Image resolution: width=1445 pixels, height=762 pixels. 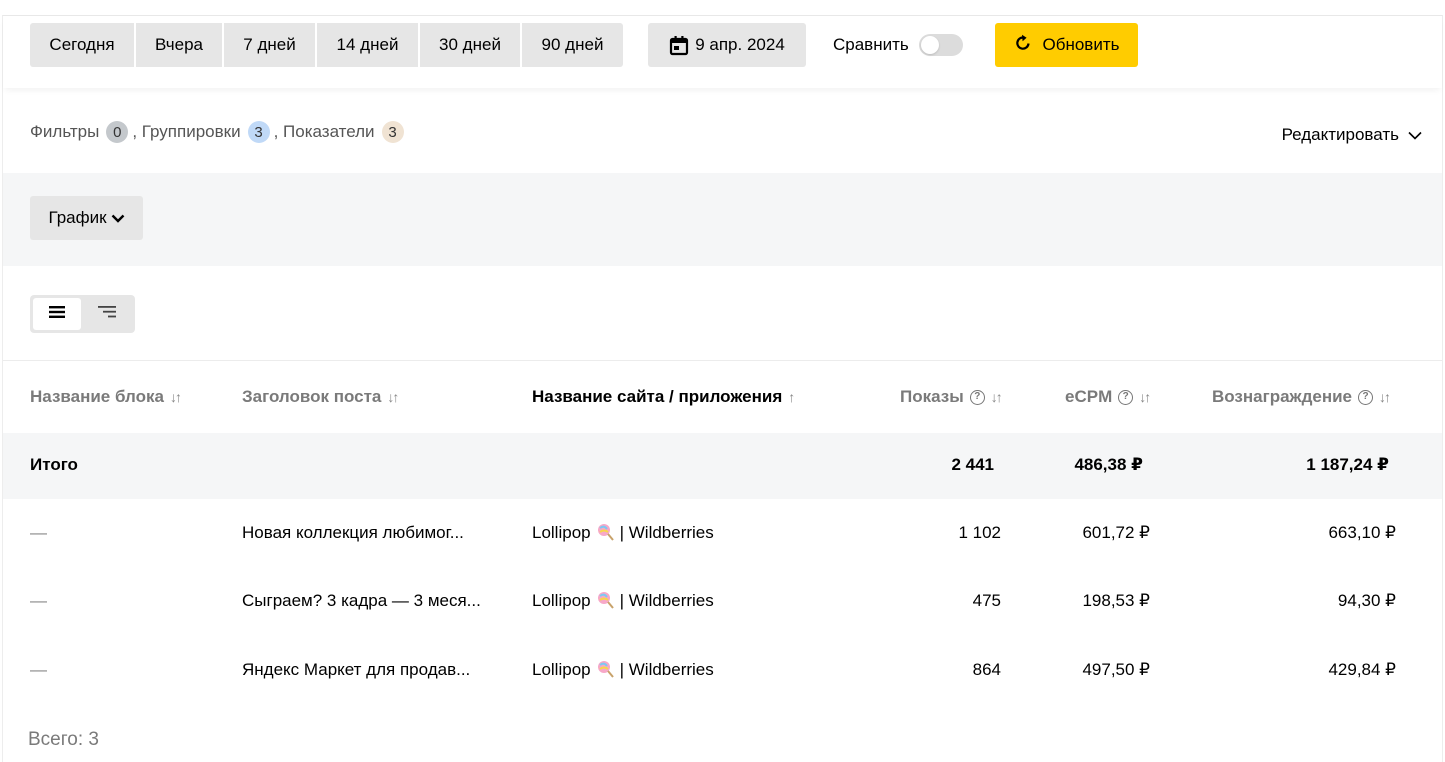 I want to click on settings-summary: Фильтры 0 , Группировки 3 , Показатели 3, so click(x=217, y=132).